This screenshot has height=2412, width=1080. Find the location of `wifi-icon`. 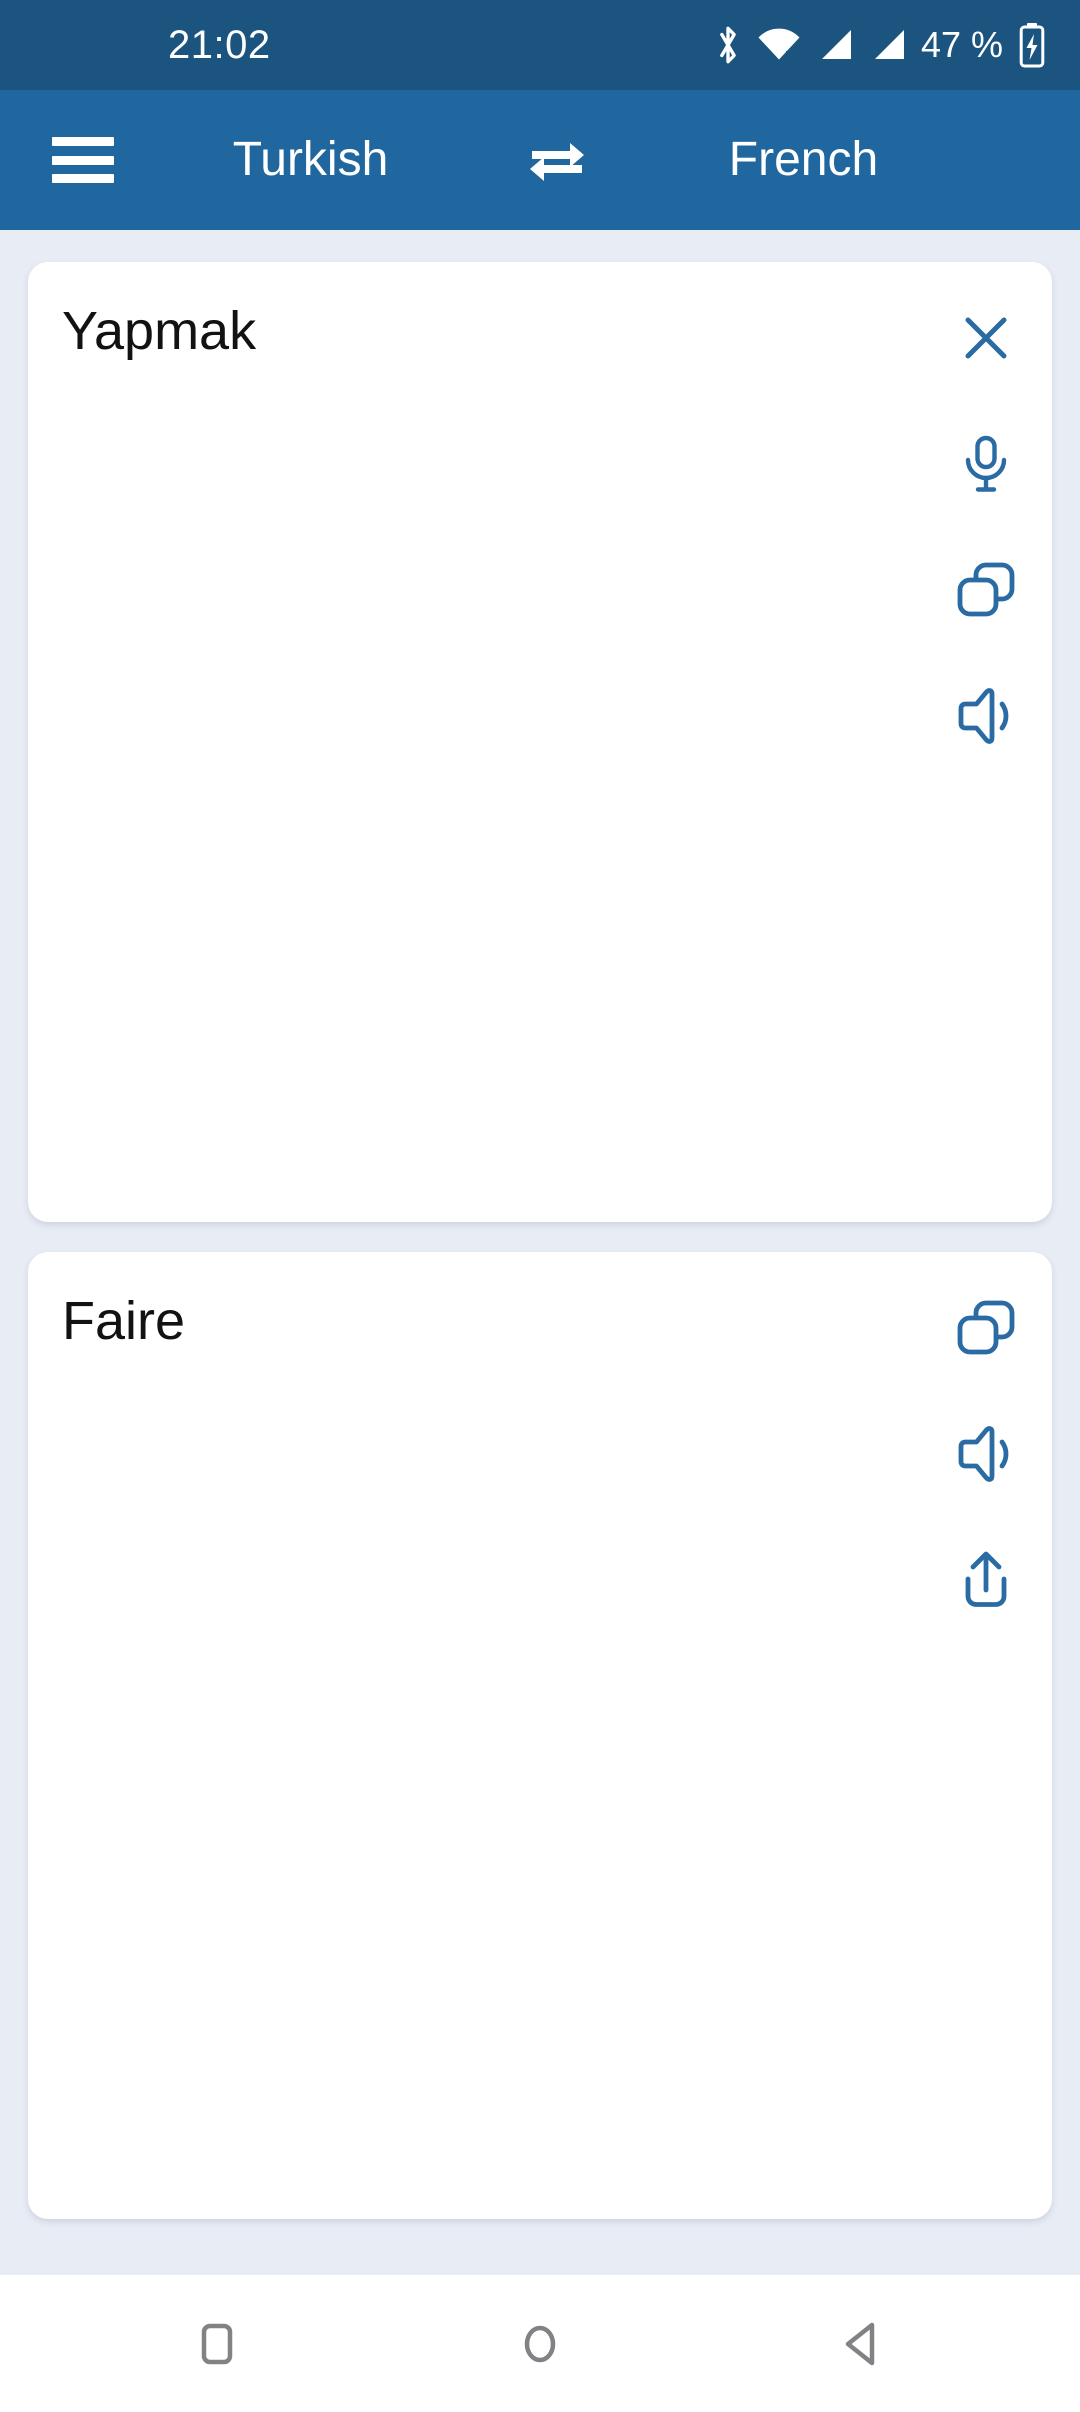

wifi-icon is located at coordinates (779, 45).